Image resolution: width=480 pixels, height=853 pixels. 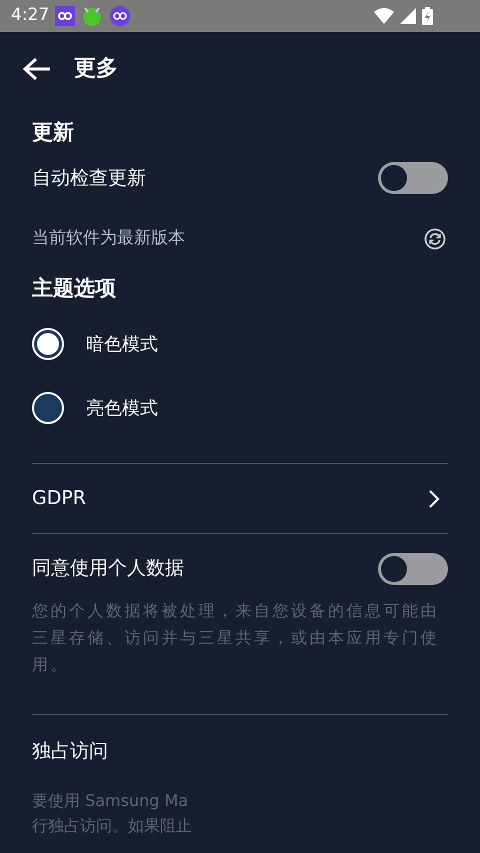 What do you see at coordinates (427, 16) in the screenshot?
I see `battery-icon` at bounding box center [427, 16].